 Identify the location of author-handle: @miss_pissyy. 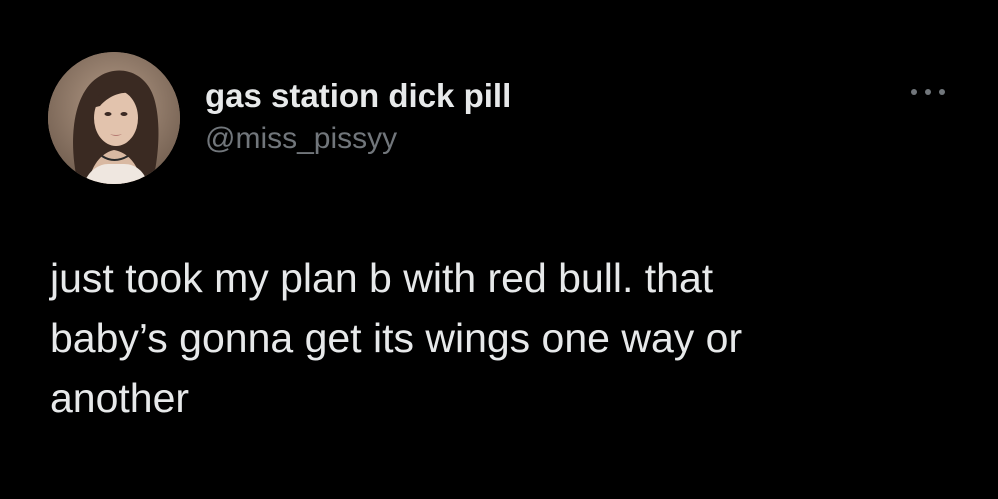
(358, 139).